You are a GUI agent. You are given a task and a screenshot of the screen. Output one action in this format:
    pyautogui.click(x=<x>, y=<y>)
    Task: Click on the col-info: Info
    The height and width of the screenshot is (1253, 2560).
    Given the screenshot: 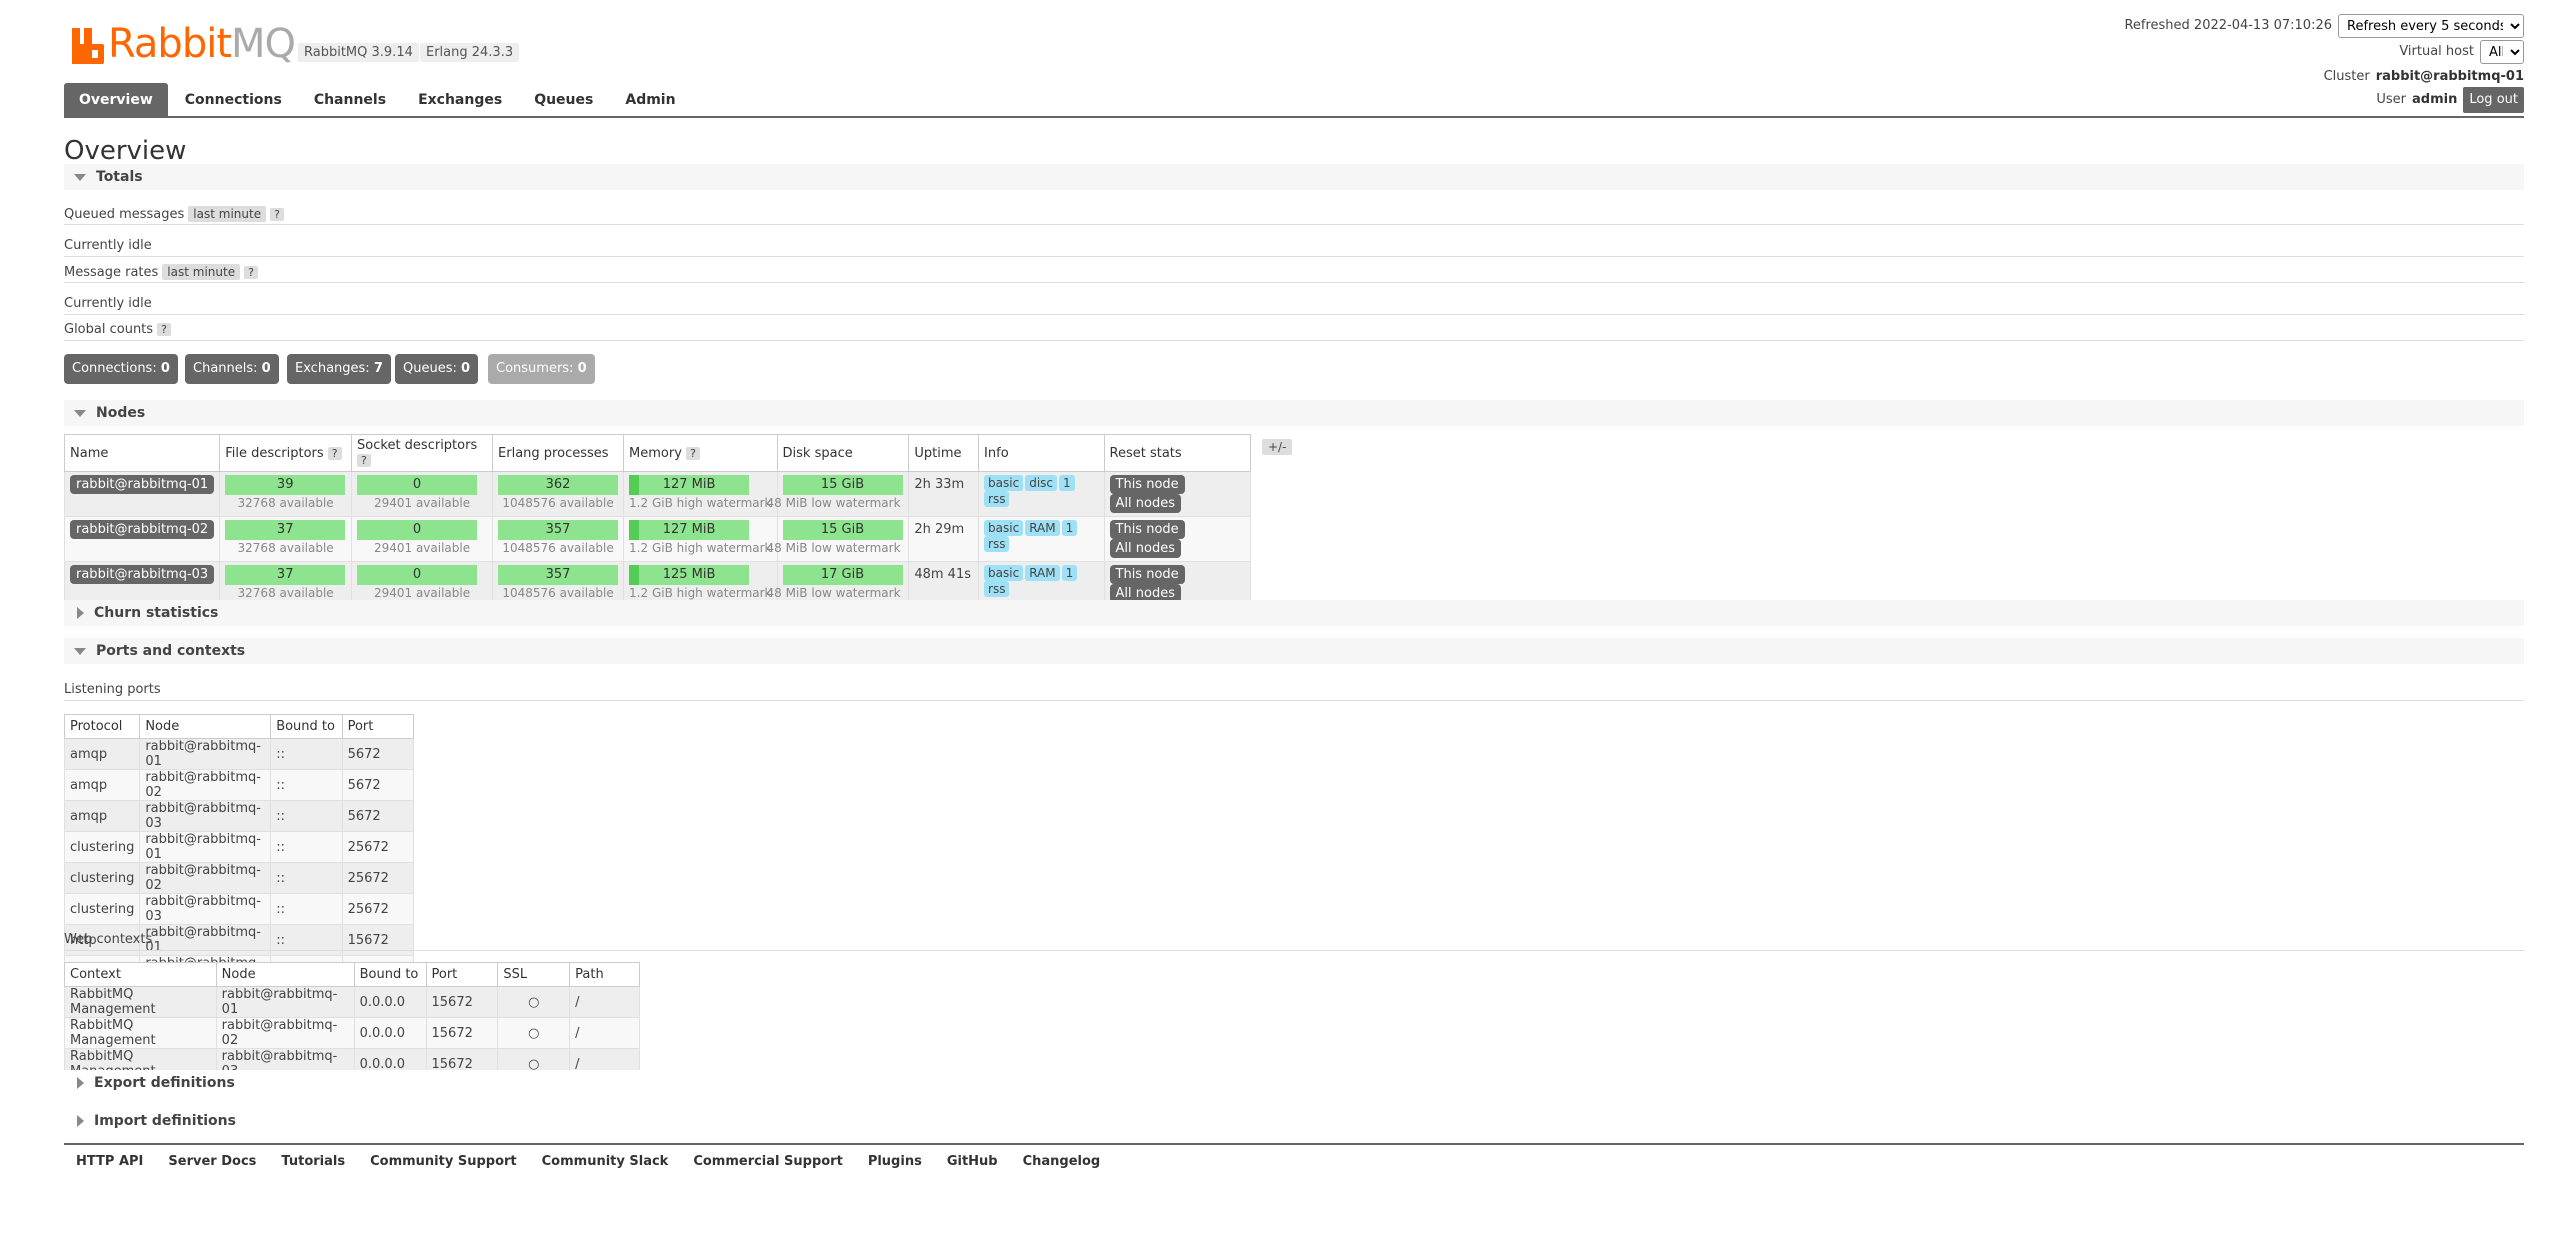 What is the action you would take?
    pyautogui.click(x=1041, y=453)
    